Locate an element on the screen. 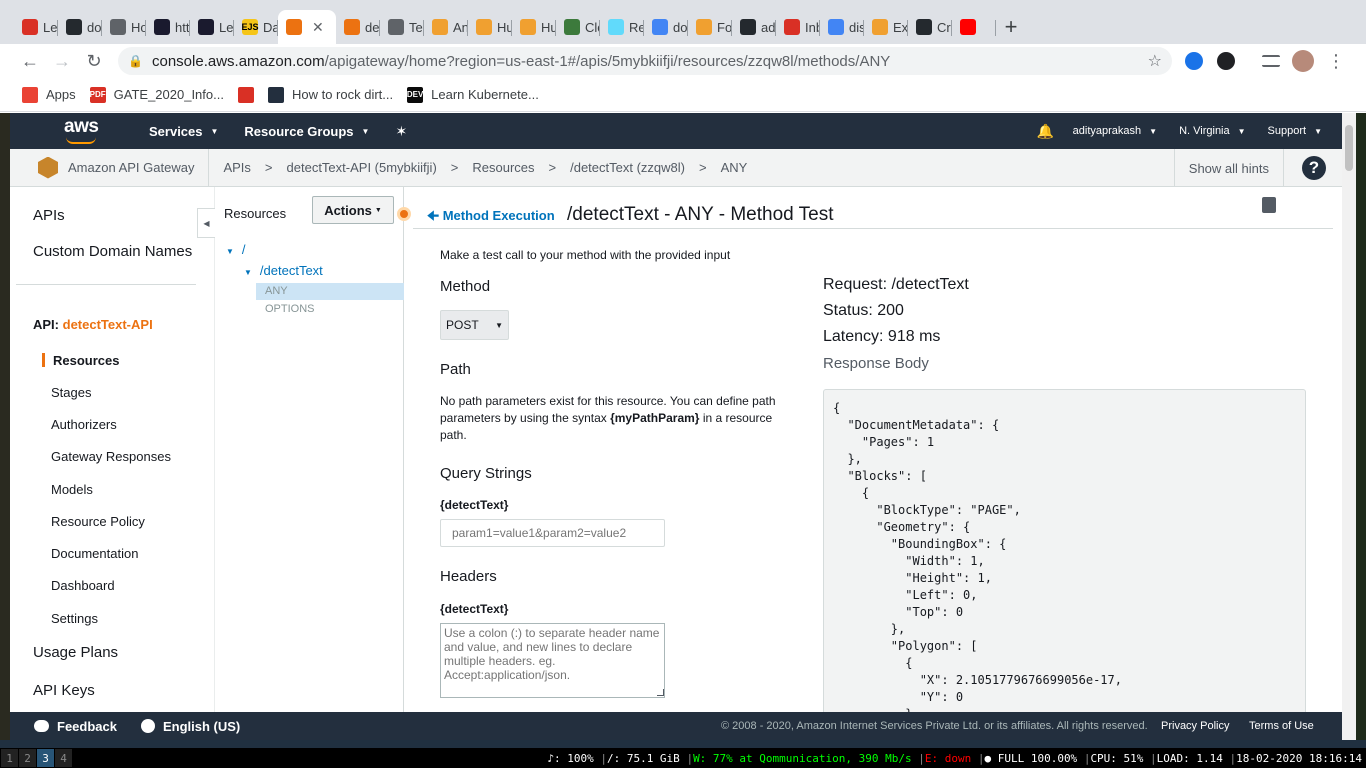 This screenshot has height=768, width=1366. services-menu: Services ▼ is located at coordinates (183, 131).